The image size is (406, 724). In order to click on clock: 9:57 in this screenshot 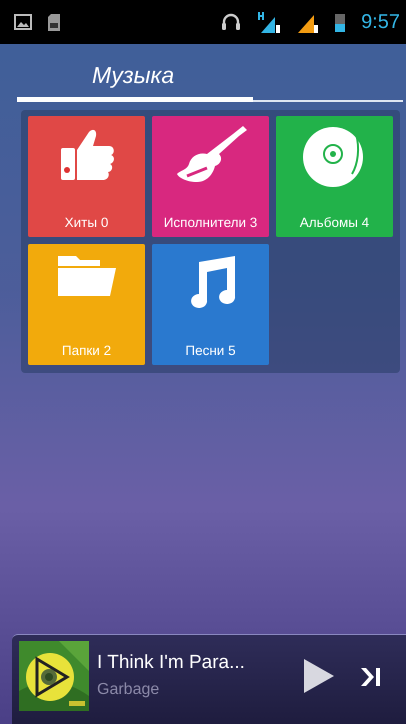, I will do `click(380, 22)`.